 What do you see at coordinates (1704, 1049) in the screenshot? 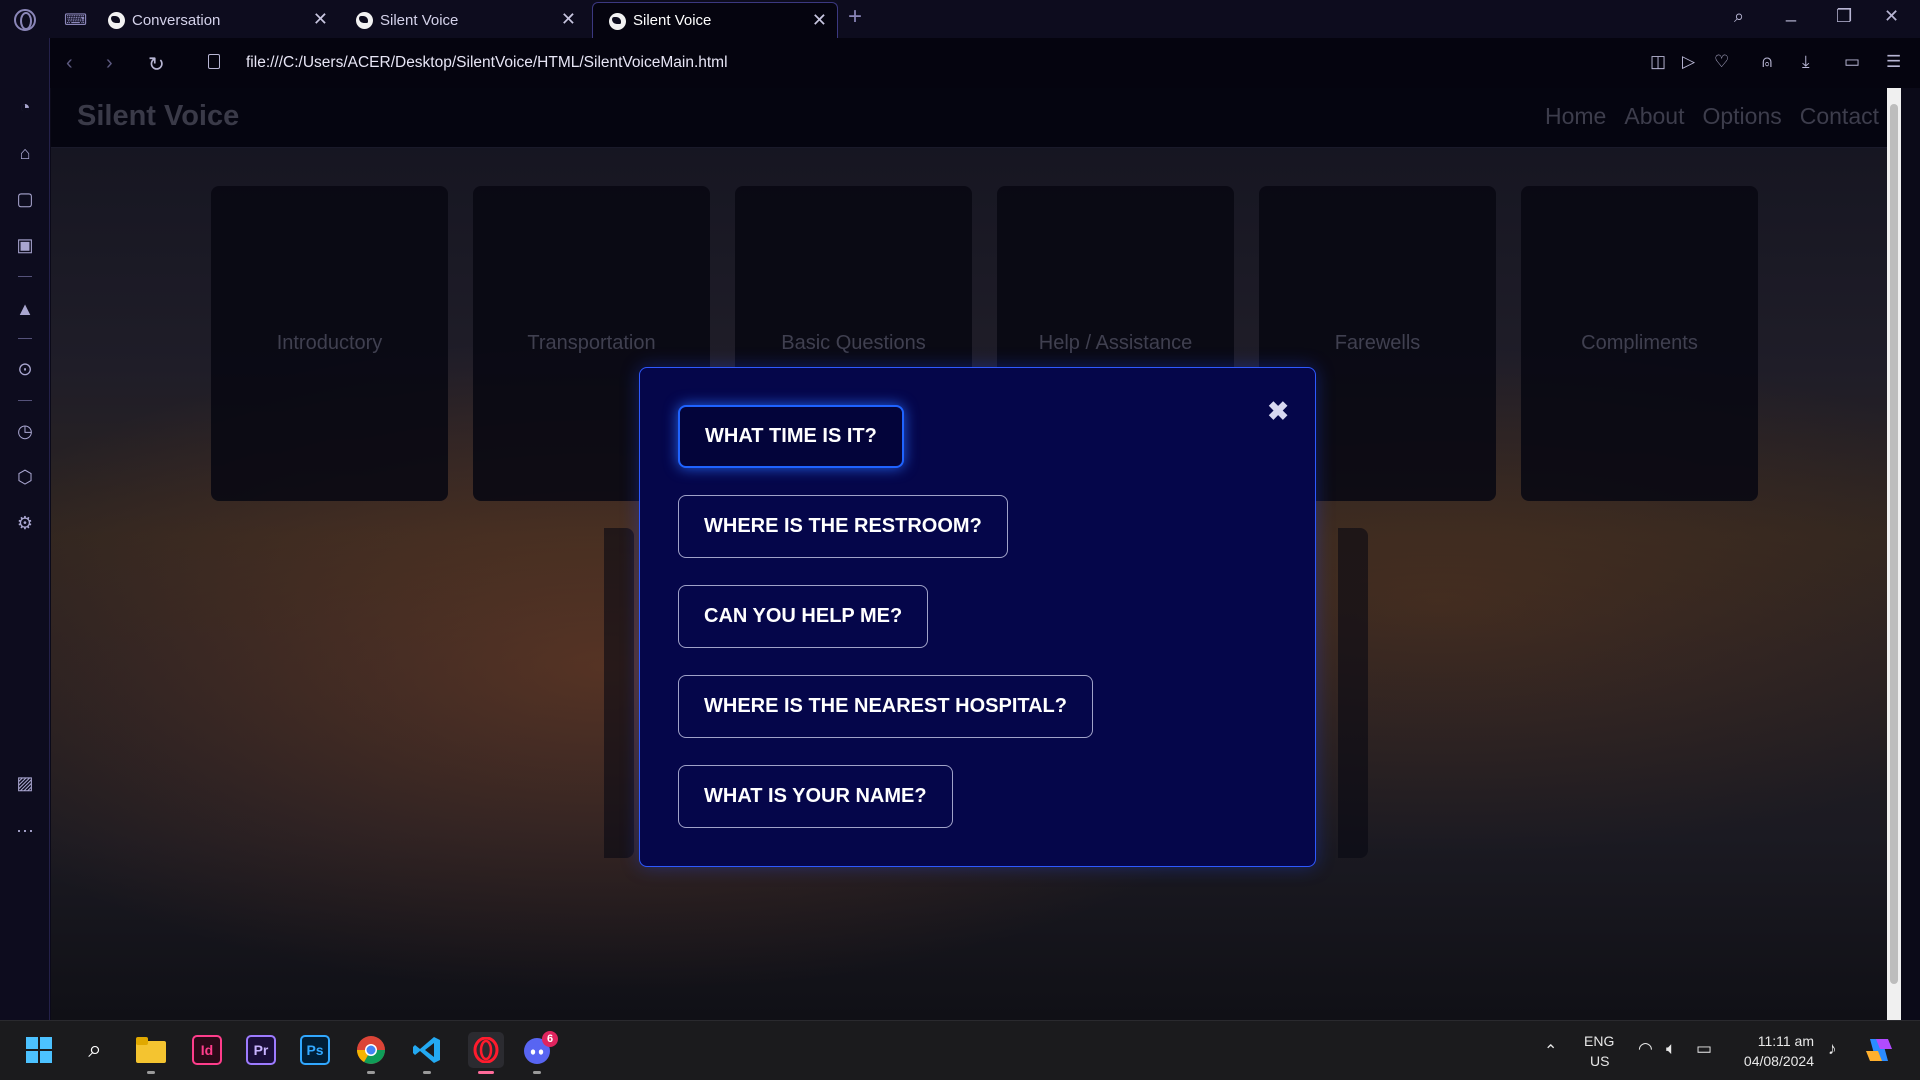
I see `battery-icon: ▭` at bounding box center [1704, 1049].